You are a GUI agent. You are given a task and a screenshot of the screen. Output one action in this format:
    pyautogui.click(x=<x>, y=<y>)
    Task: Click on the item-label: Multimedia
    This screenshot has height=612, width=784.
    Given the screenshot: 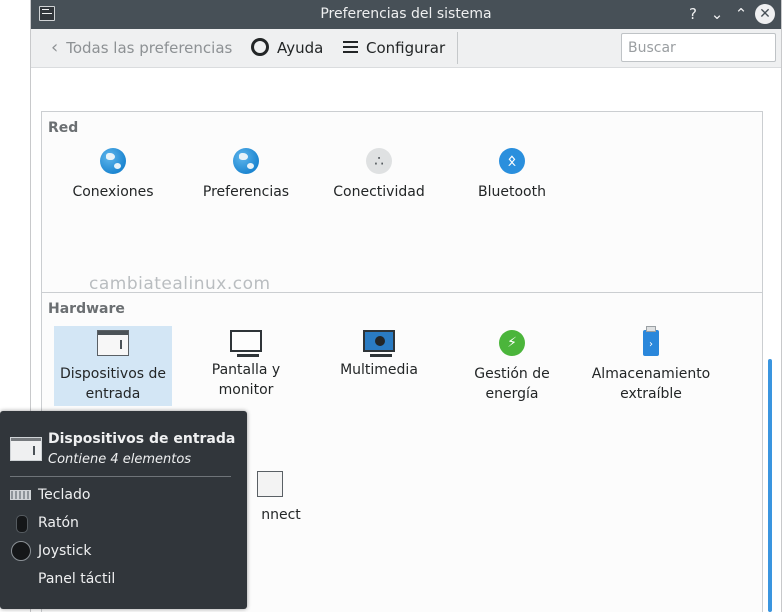 What is the action you would take?
    pyautogui.click(x=379, y=370)
    